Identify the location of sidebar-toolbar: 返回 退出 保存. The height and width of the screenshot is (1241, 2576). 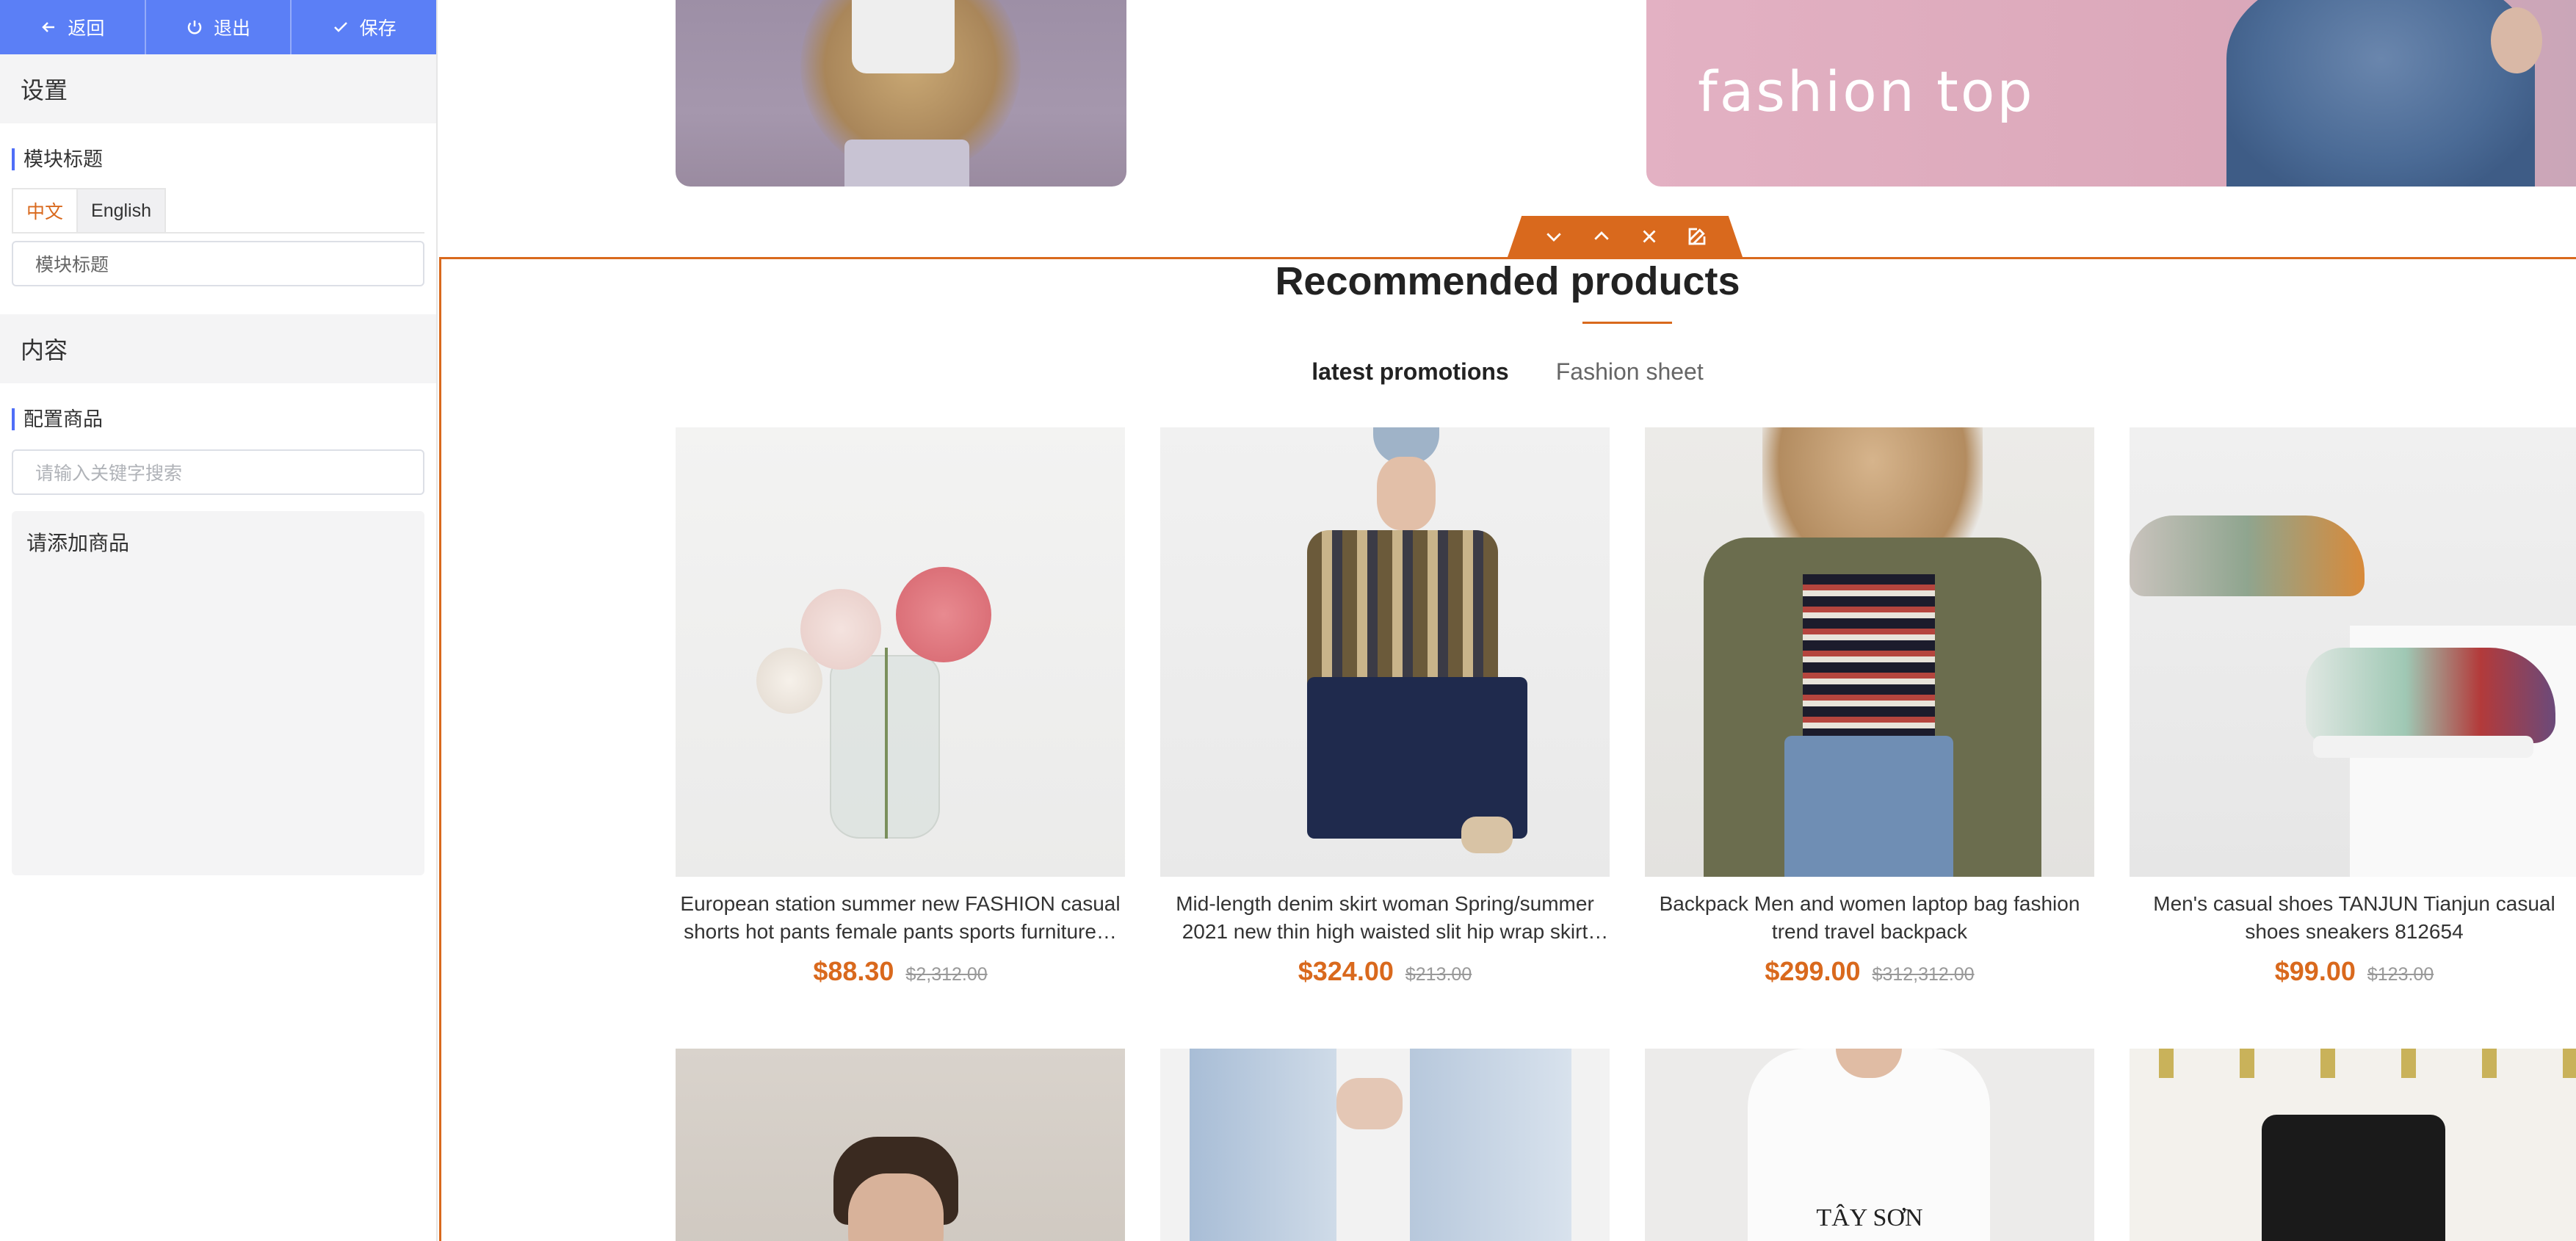
(218, 27).